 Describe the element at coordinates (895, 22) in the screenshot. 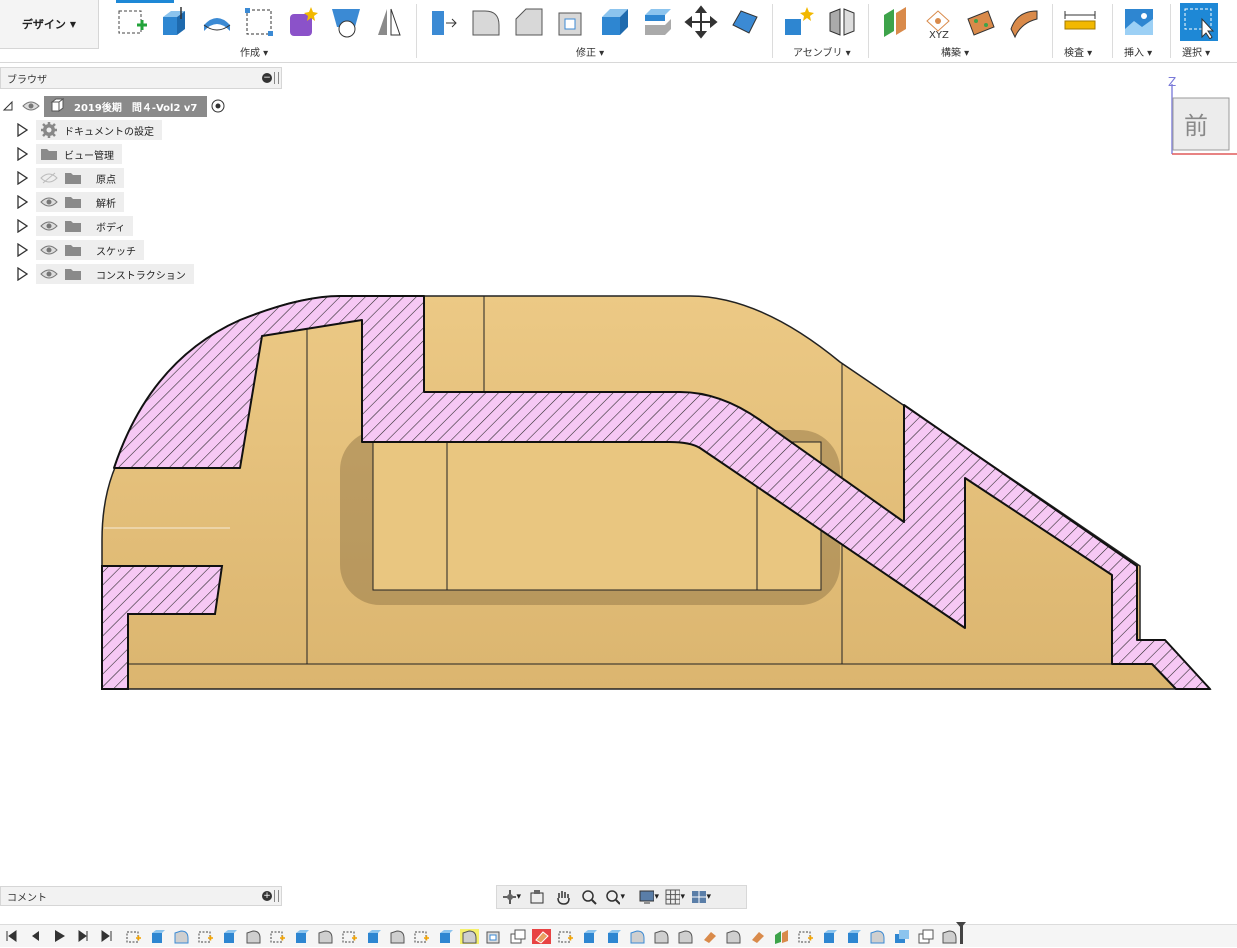

I see `offset-plane-button` at that location.